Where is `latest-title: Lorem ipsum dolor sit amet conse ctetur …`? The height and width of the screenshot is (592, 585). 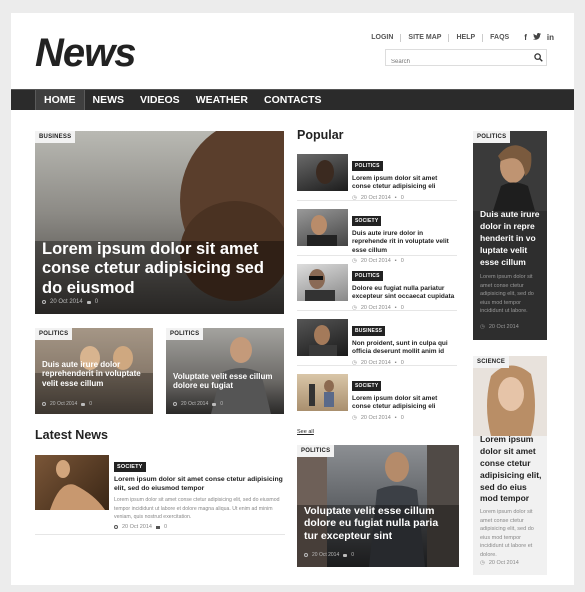 latest-title: Lorem ipsum dolor sit amet conse ctetur … is located at coordinates (201, 484).